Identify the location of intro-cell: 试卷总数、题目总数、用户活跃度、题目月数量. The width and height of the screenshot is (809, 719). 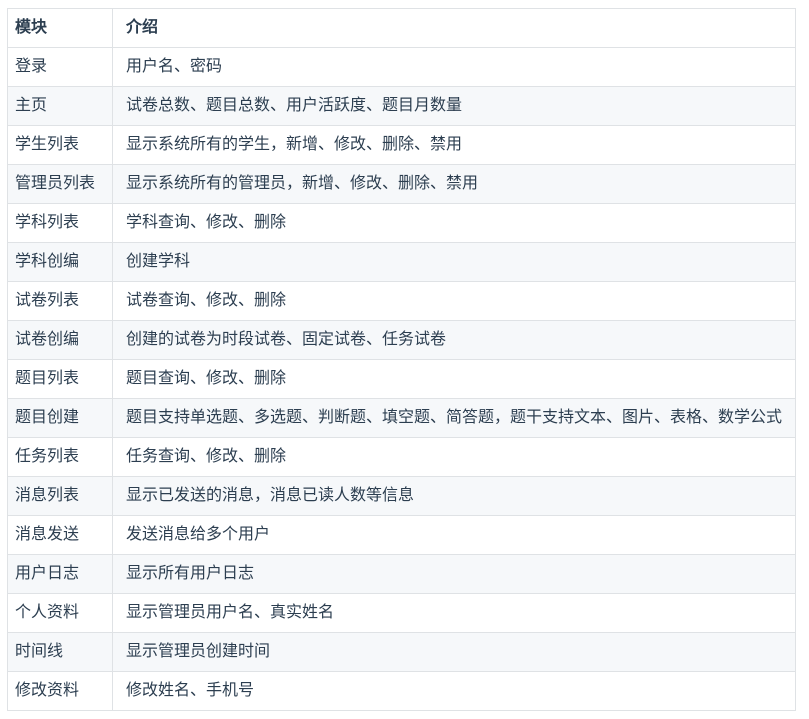
(454, 106).